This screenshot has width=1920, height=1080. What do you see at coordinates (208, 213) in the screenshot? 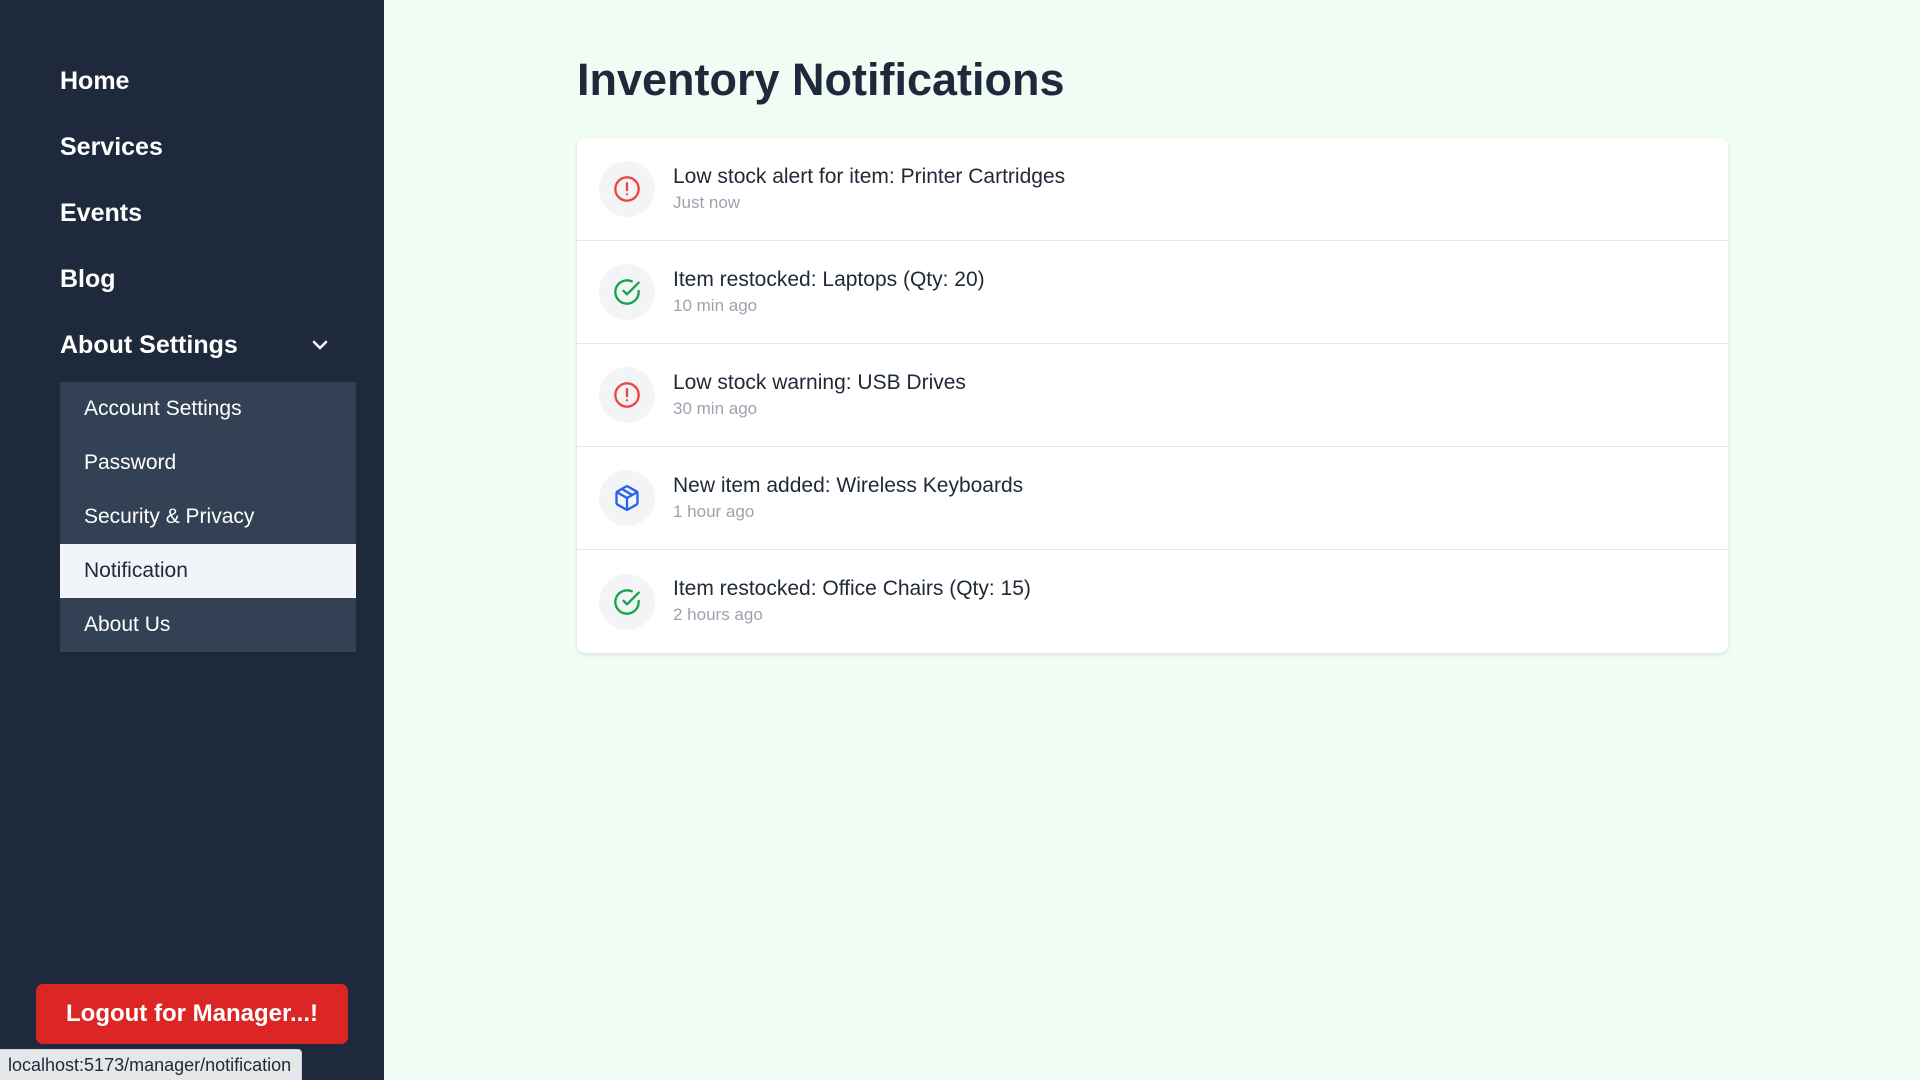
I see `nav-item-events: Events` at bounding box center [208, 213].